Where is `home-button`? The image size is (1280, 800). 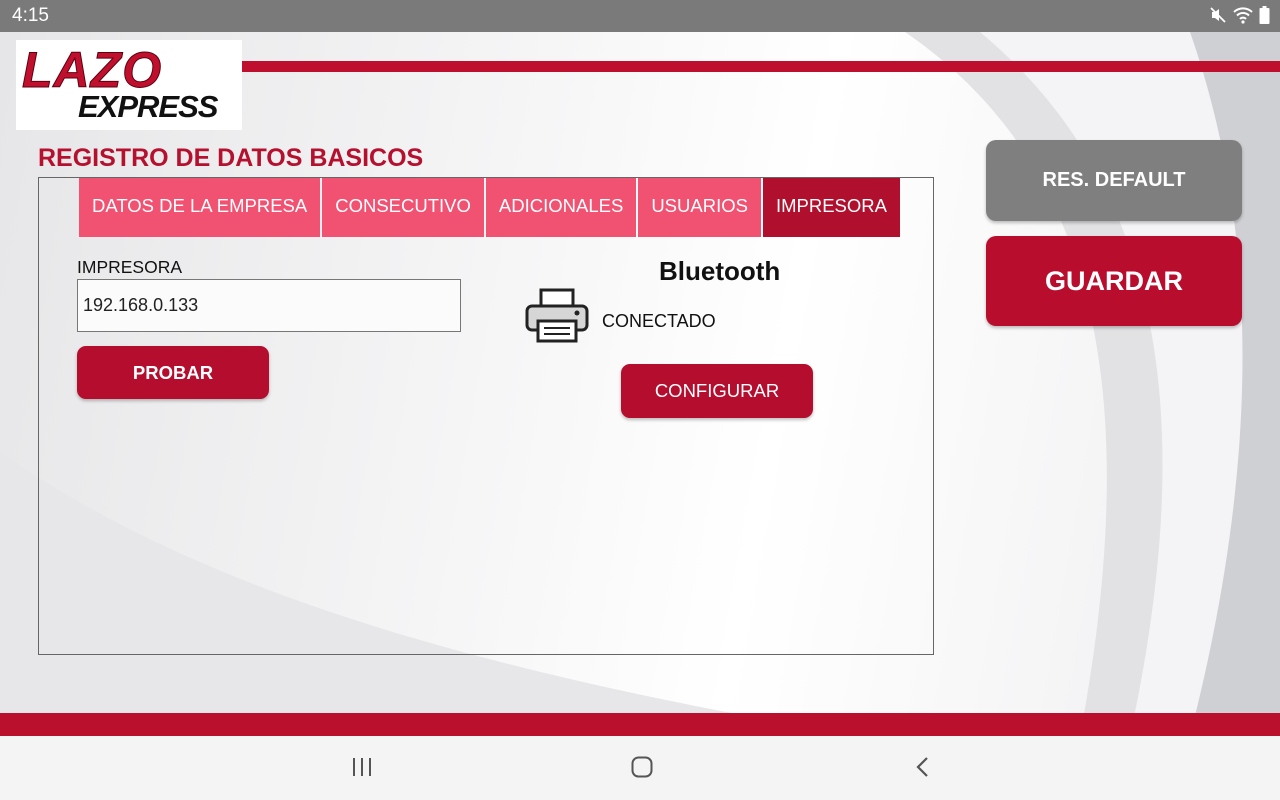
home-button is located at coordinates (642, 769).